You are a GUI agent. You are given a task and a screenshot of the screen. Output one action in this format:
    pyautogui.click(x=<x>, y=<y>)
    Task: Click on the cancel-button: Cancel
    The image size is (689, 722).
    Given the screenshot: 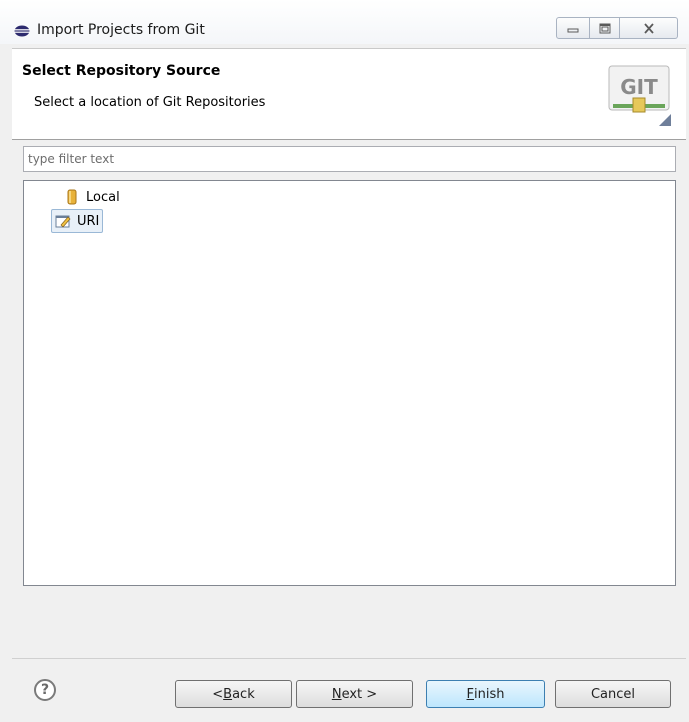 What is the action you would take?
    pyautogui.click(x=613, y=694)
    